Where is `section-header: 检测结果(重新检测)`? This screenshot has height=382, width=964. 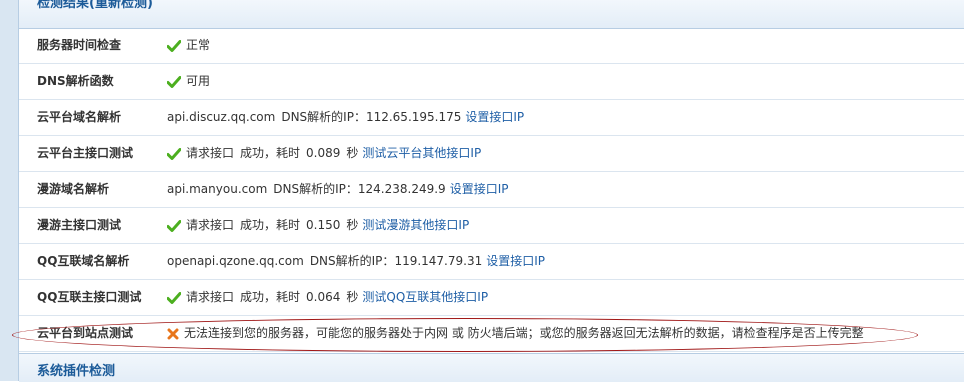
section-header: 检测结果(重新检测) is located at coordinates (491, 14).